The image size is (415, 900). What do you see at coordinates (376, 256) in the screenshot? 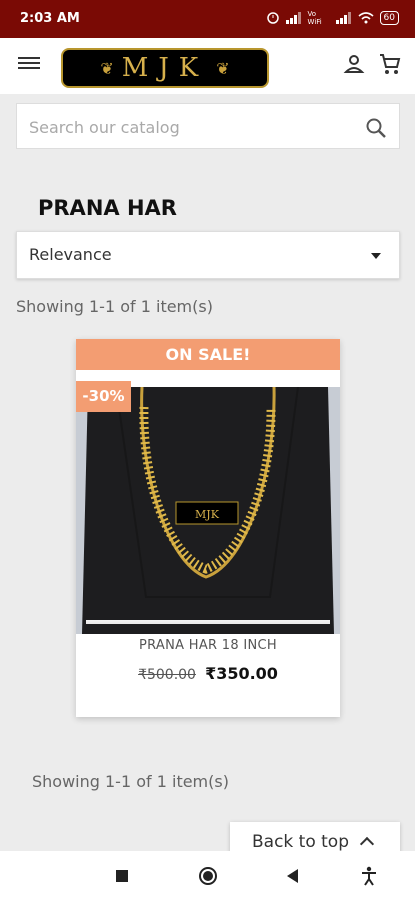
I see `caret-down-icon` at bounding box center [376, 256].